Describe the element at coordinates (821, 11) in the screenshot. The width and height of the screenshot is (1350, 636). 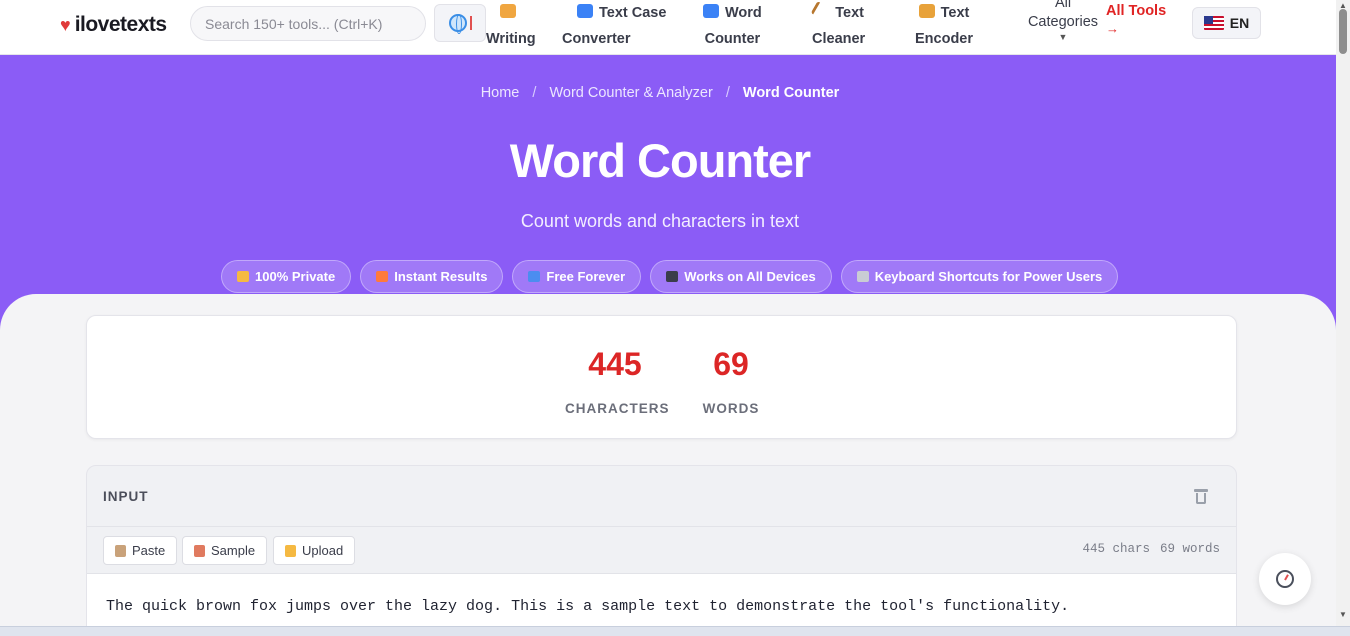
I see `broom-icon` at that location.